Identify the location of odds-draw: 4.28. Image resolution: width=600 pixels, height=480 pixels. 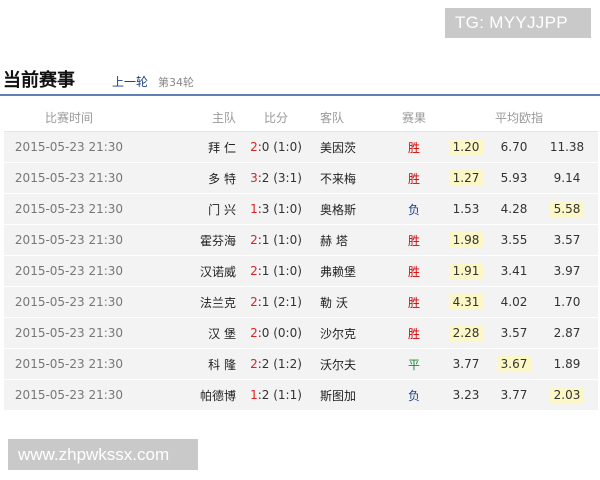
(514, 209).